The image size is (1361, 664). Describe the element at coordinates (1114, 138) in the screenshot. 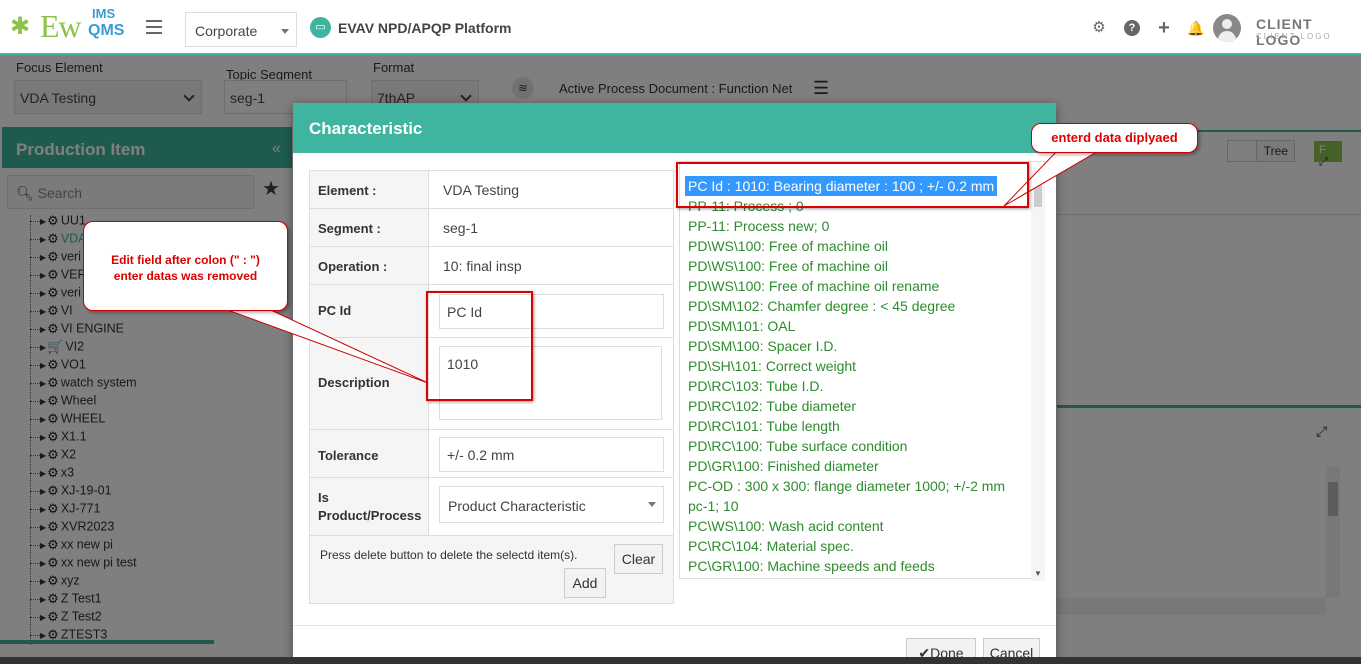

I see `data-displayed-callout: enterd data diplyaed` at that location.